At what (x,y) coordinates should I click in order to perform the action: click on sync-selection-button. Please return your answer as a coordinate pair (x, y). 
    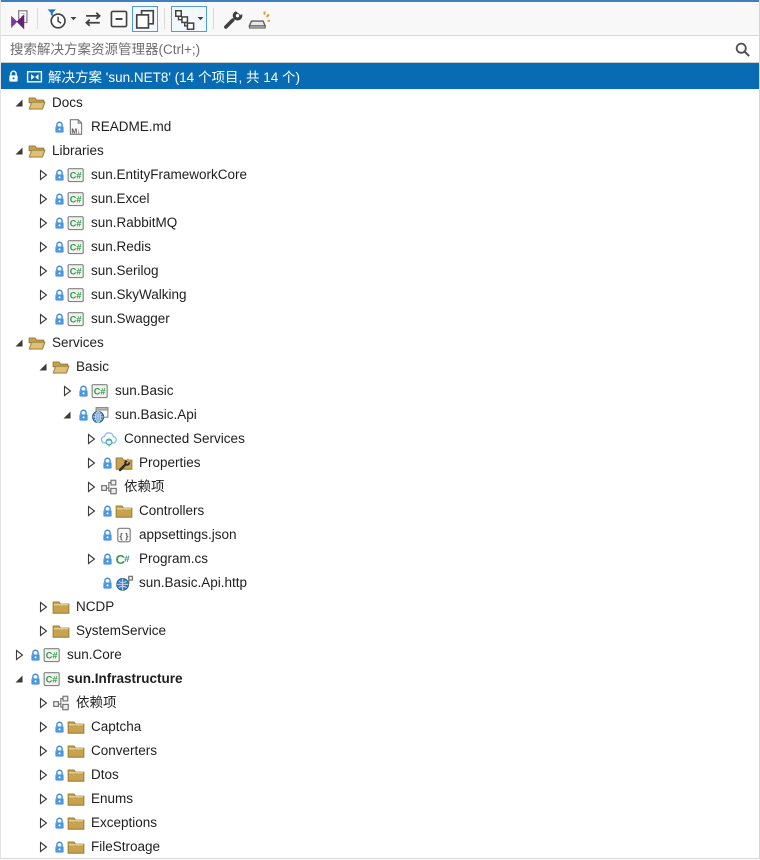
    Looking at the image, I should click on (93, 19).